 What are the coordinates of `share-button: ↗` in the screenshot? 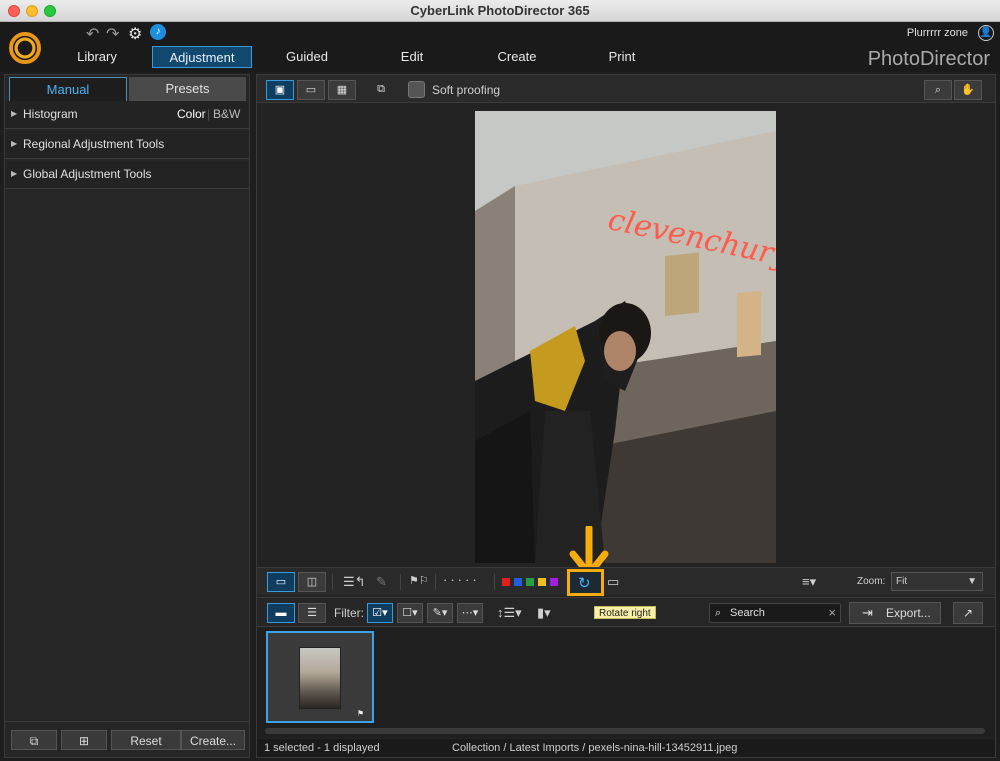 It's located at (968, 613).